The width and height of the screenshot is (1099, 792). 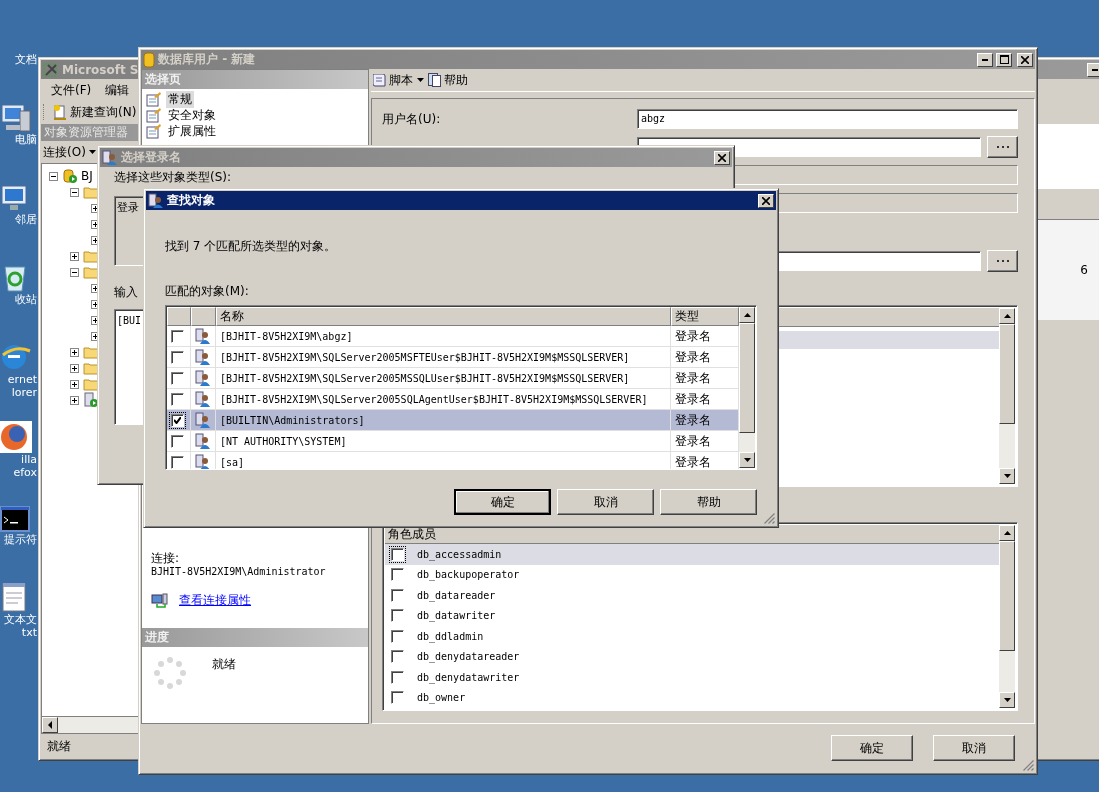 What do you see at coordinates (766, 200) in the screenshot?
I see `close-button` at bounding box center [766, 200].